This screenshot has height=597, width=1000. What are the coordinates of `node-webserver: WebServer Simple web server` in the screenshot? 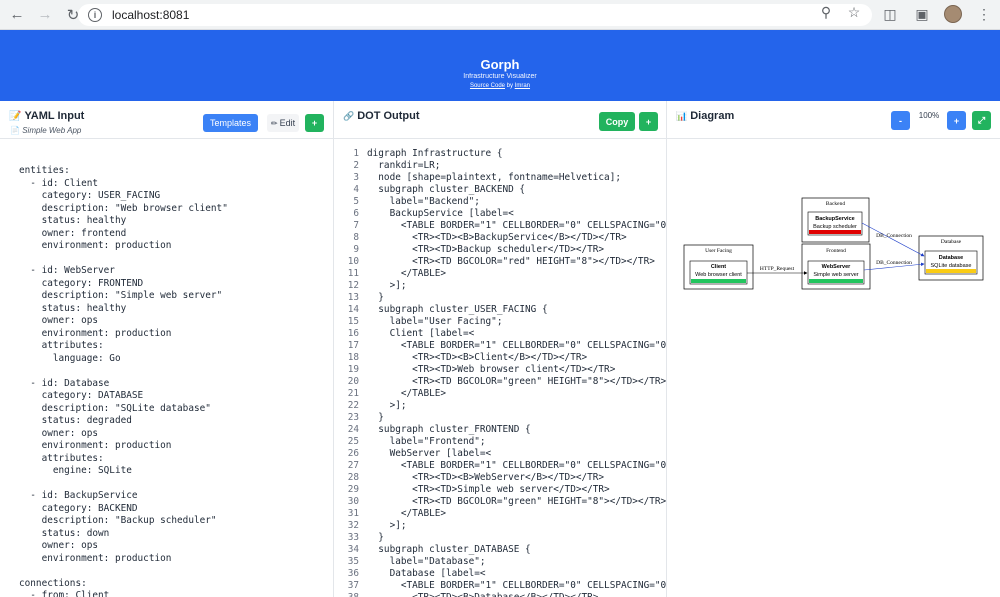 It's located at (836, 272).